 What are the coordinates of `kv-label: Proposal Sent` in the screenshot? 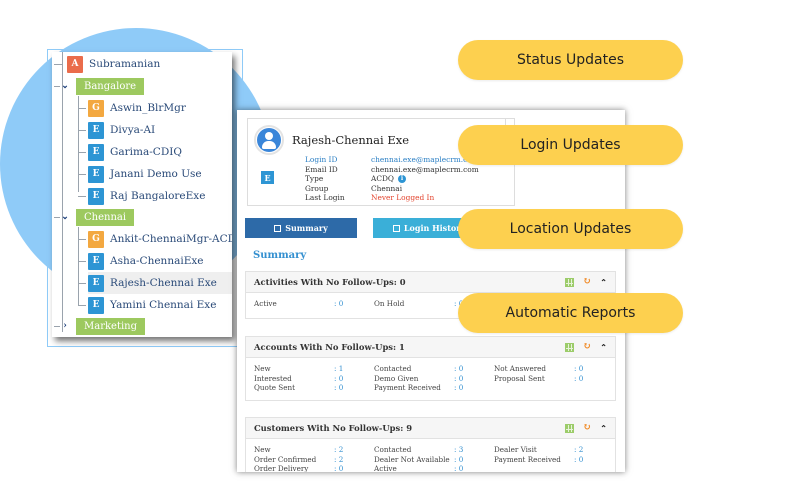 It's located at (519, 378).